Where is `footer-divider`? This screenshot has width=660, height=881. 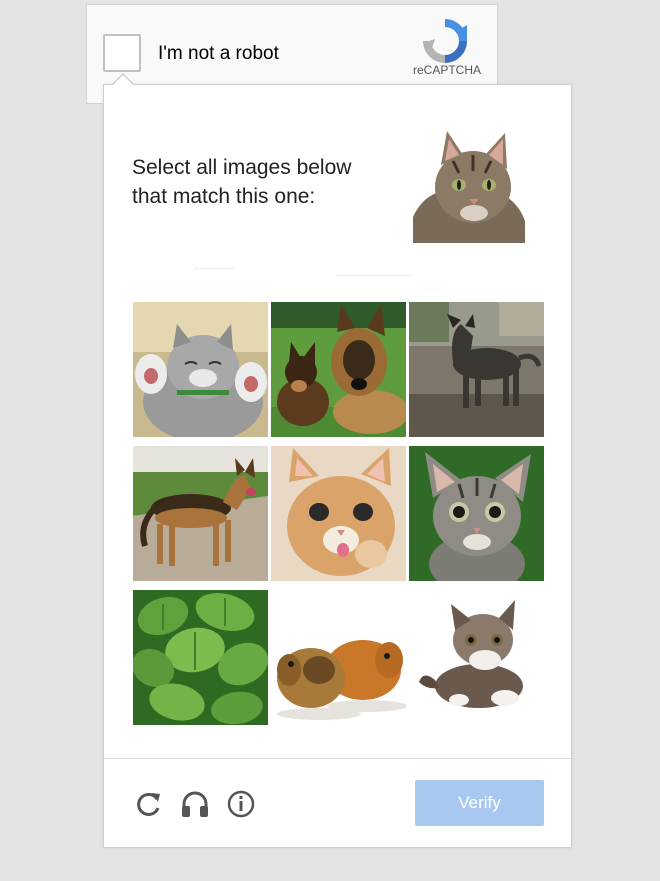 footer-divider is located at coordinates (337, 758).